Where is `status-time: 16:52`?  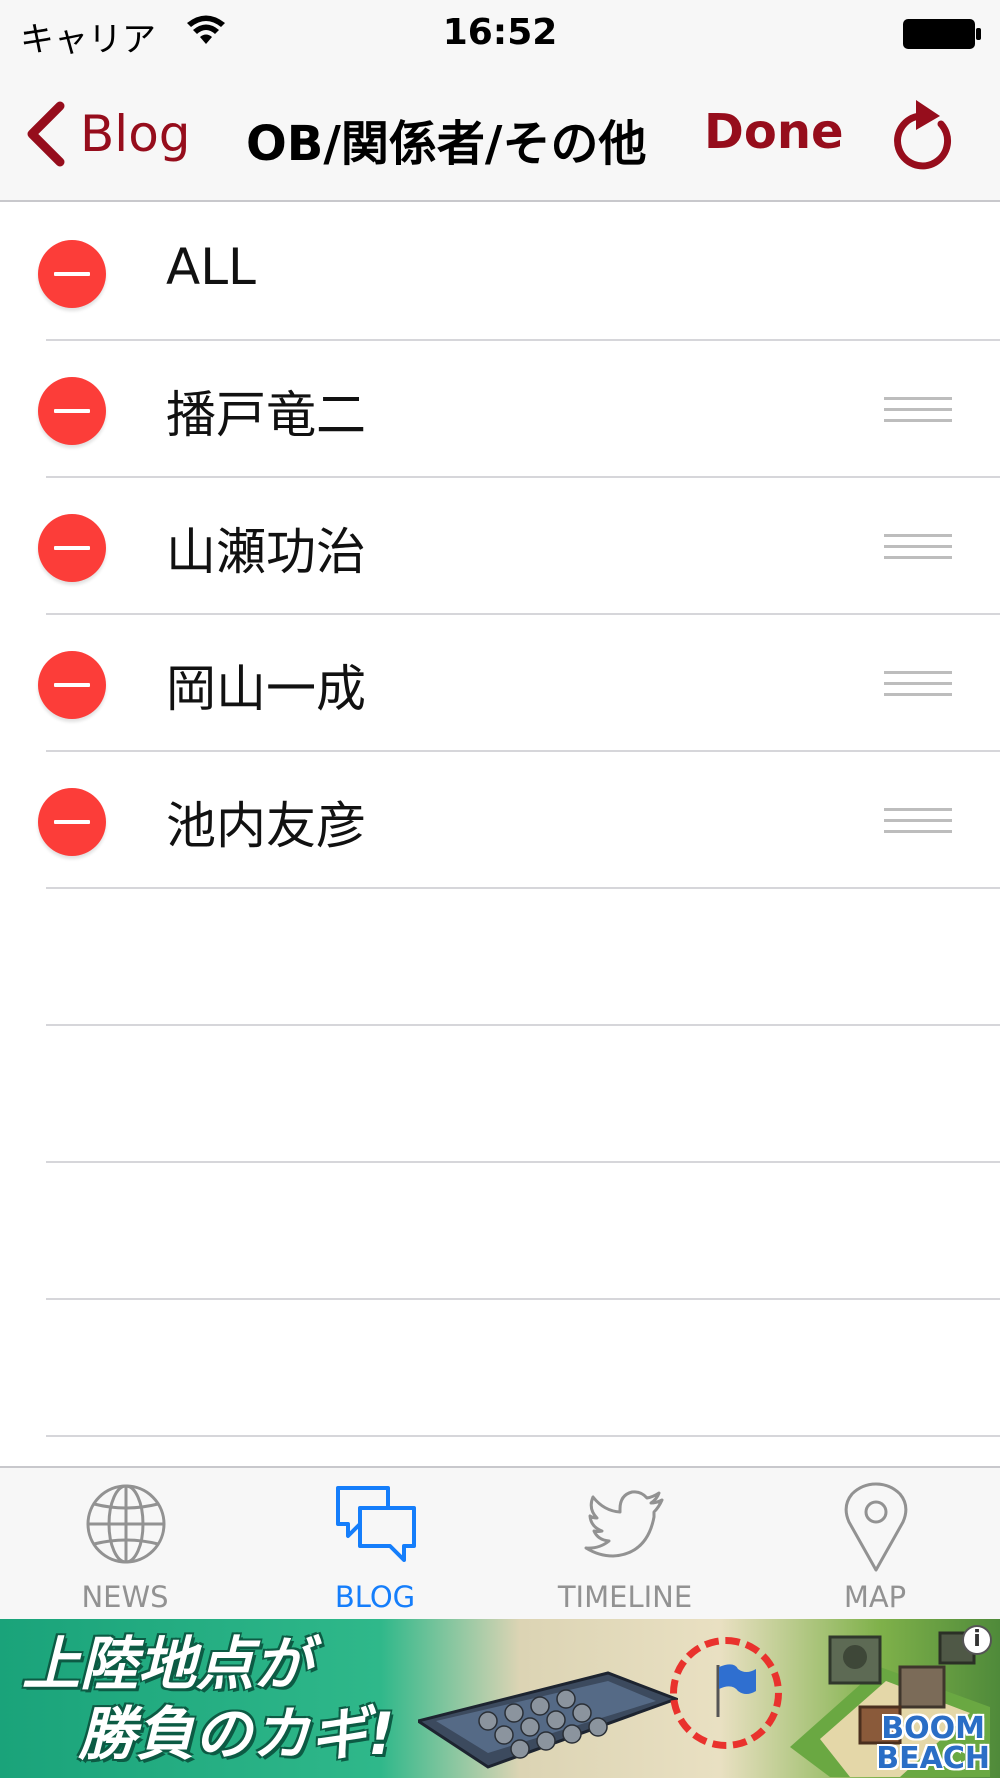
status-time: 16:52 is located at coordinates (500, 32).